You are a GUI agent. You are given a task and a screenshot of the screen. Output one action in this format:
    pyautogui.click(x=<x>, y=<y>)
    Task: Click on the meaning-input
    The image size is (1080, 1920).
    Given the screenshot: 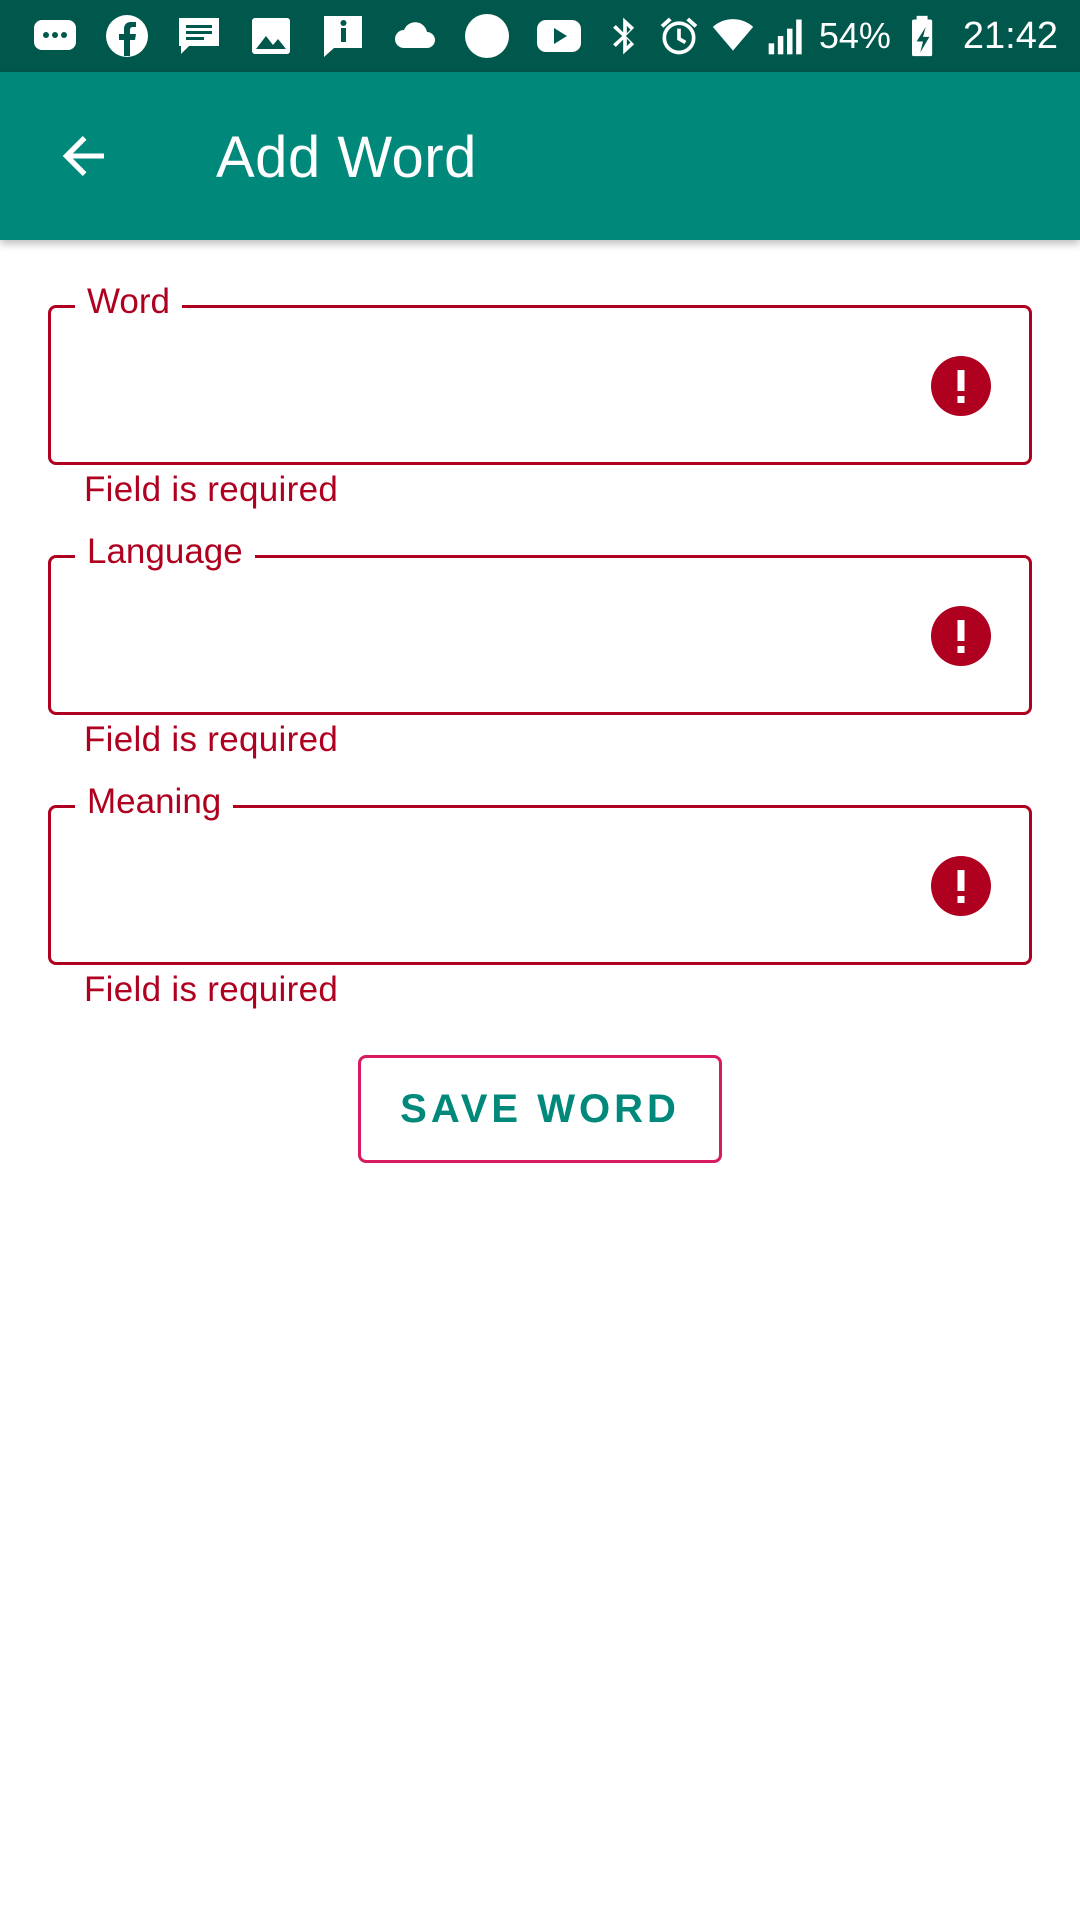 What is the action you would take?
    pyautogui.click(x=485, y=883)
    